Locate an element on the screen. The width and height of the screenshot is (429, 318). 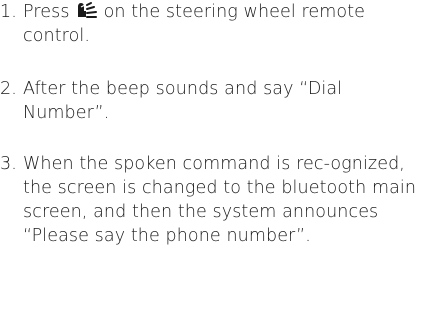
voice-recognition-icon is located at coordinates (87, 10).